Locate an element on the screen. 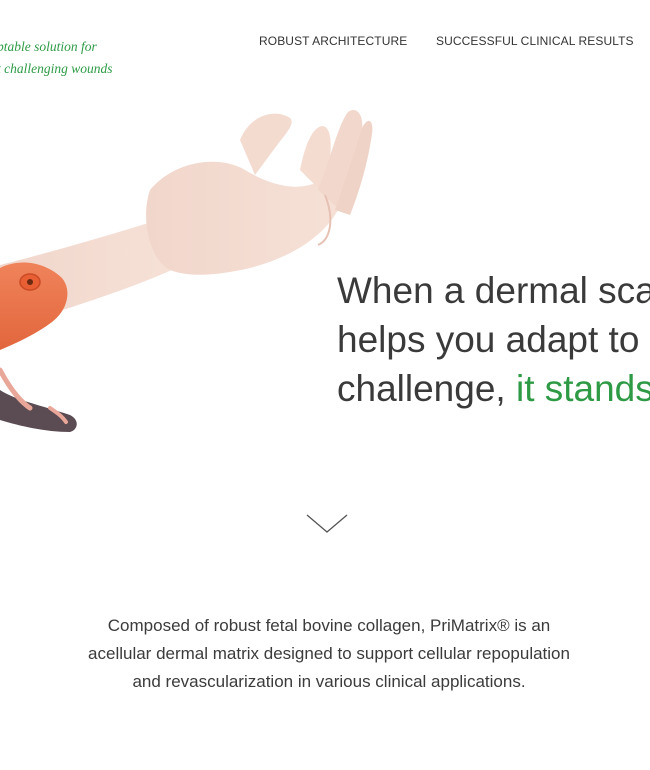 This screenshot has width=650, height=770. headline-line-3: challenge, it stands is located at coordinates (493, 388).